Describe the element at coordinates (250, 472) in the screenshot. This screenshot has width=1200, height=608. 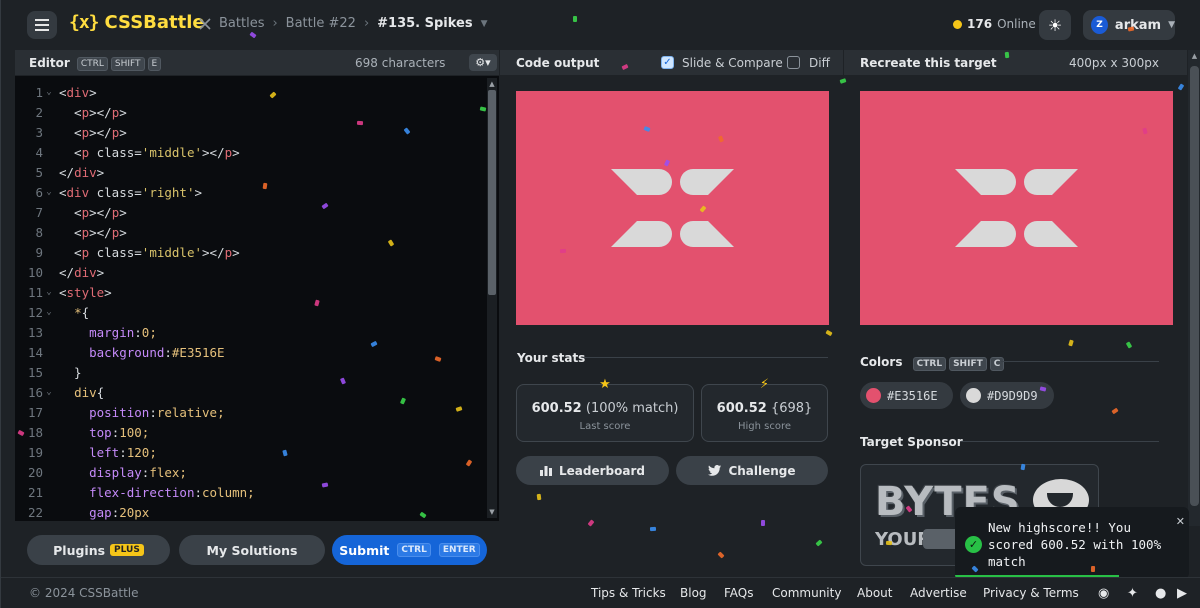
I see `code-line: 20 display:flex;` at that location.